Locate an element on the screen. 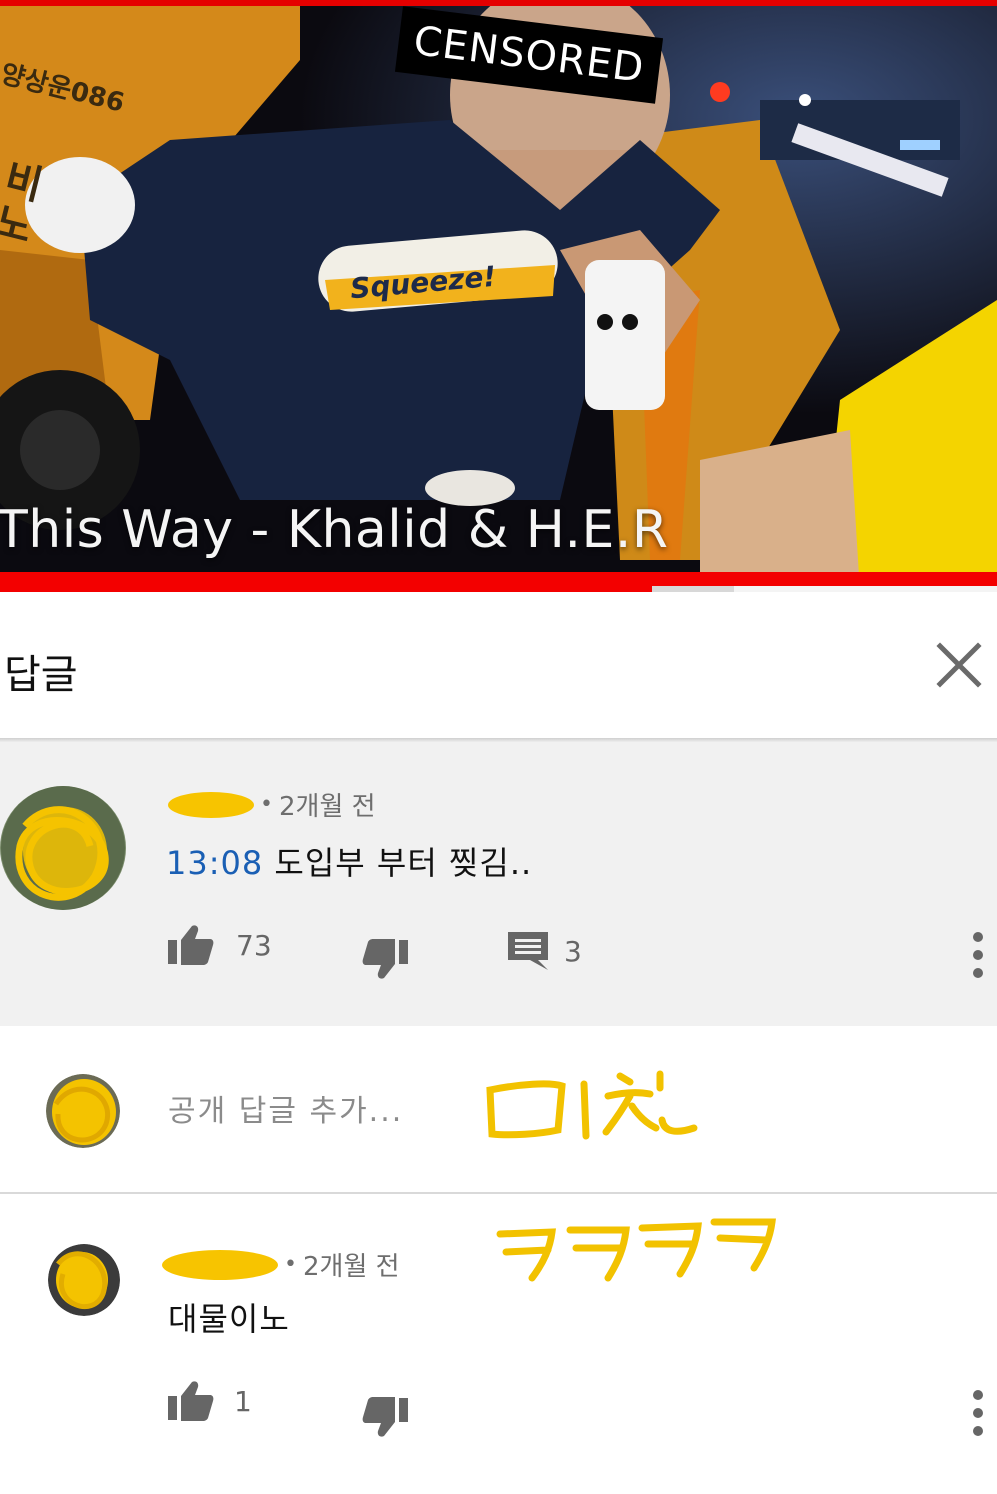 Image resolution: width=997 pixels, height=1494 pixels. like-count: 1 is located at coordinates (243, 1401).